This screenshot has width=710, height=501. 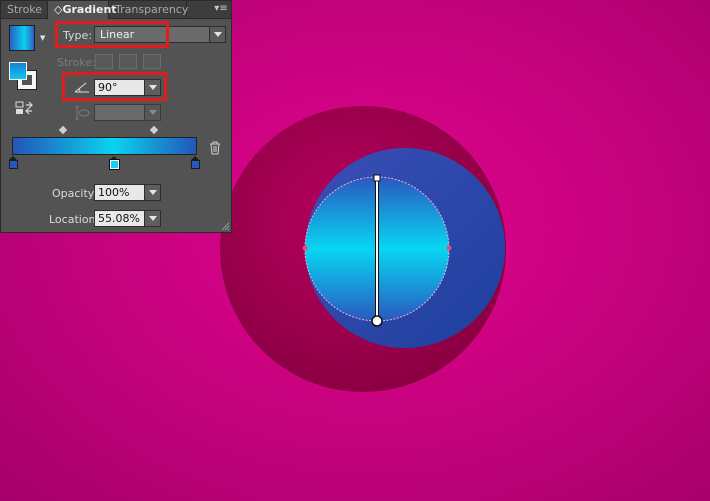 I want to click on stroke-within-button, so click(x=104, y=61).